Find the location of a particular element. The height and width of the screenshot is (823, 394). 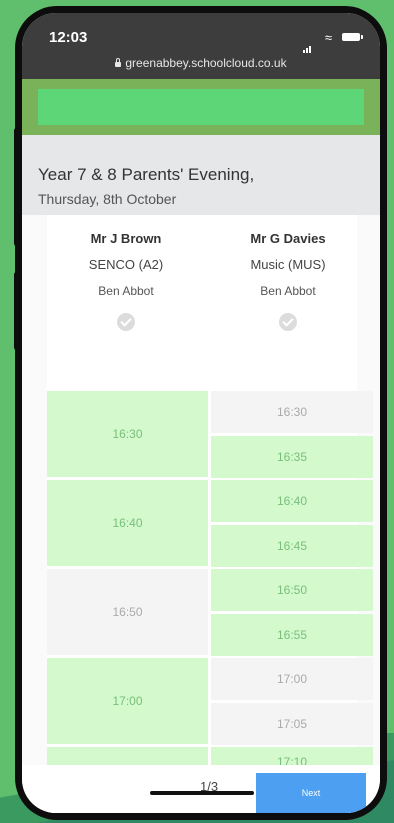

pagination-footer: 1/3 Next is located at coordinates (201, 789).